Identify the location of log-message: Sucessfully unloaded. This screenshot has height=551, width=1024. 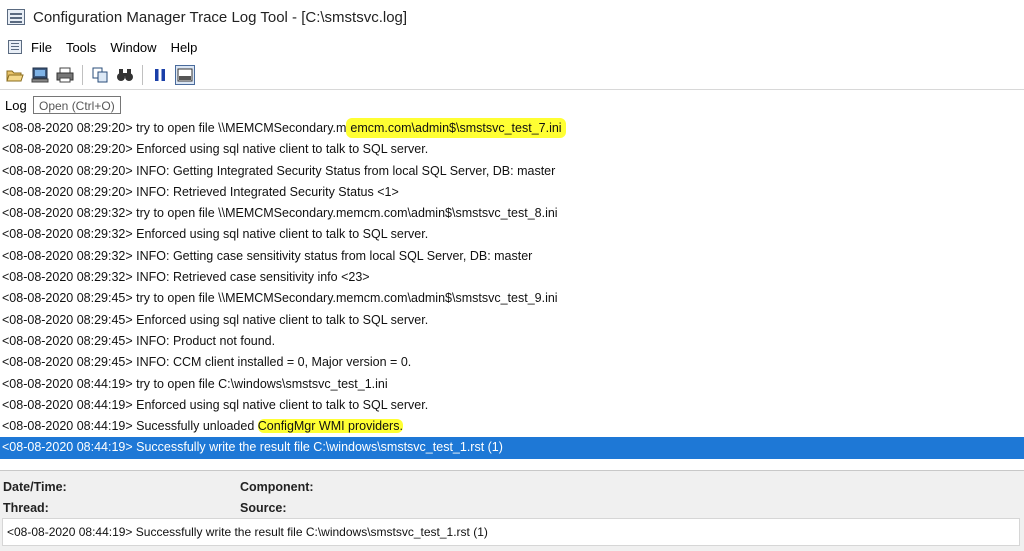
(195, 426).